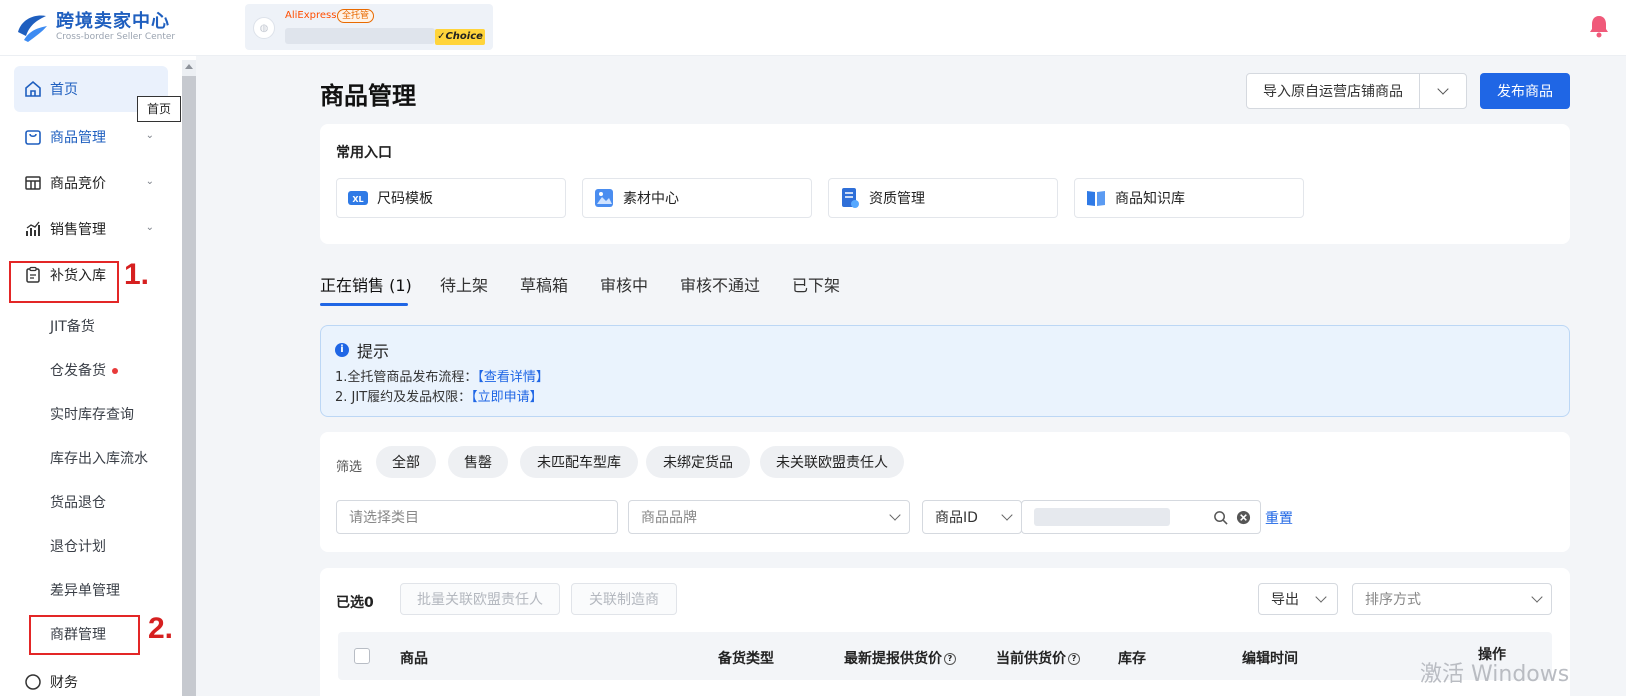 The height and width of the screenshot is (696, 1626). I want to click on sidebar-subitem-return-plan: 退仓计划, so click(78, 546).